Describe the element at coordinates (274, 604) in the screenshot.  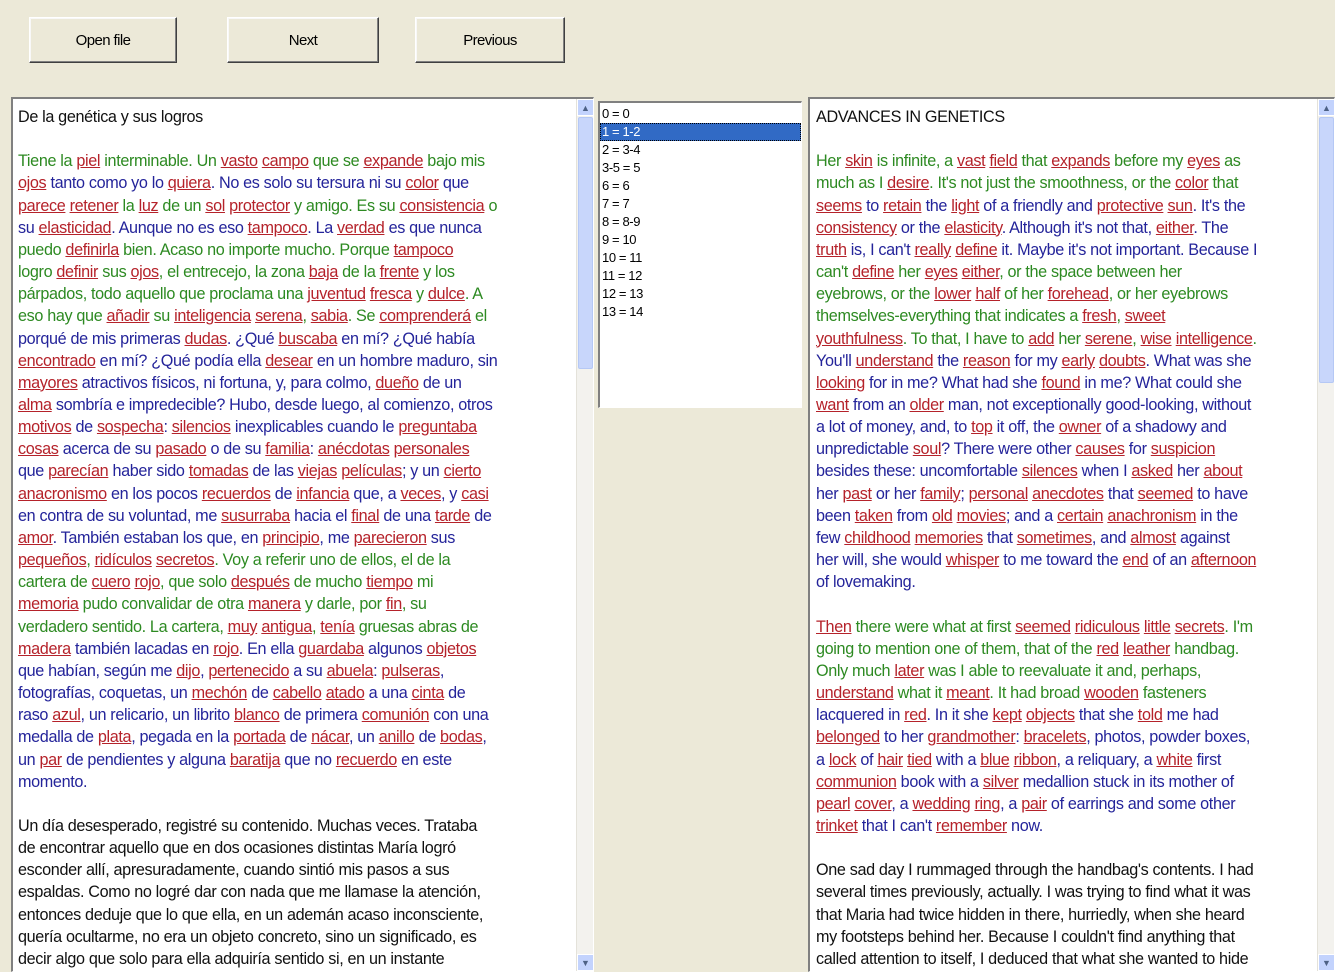
I see `linked-word: manera` at that location.